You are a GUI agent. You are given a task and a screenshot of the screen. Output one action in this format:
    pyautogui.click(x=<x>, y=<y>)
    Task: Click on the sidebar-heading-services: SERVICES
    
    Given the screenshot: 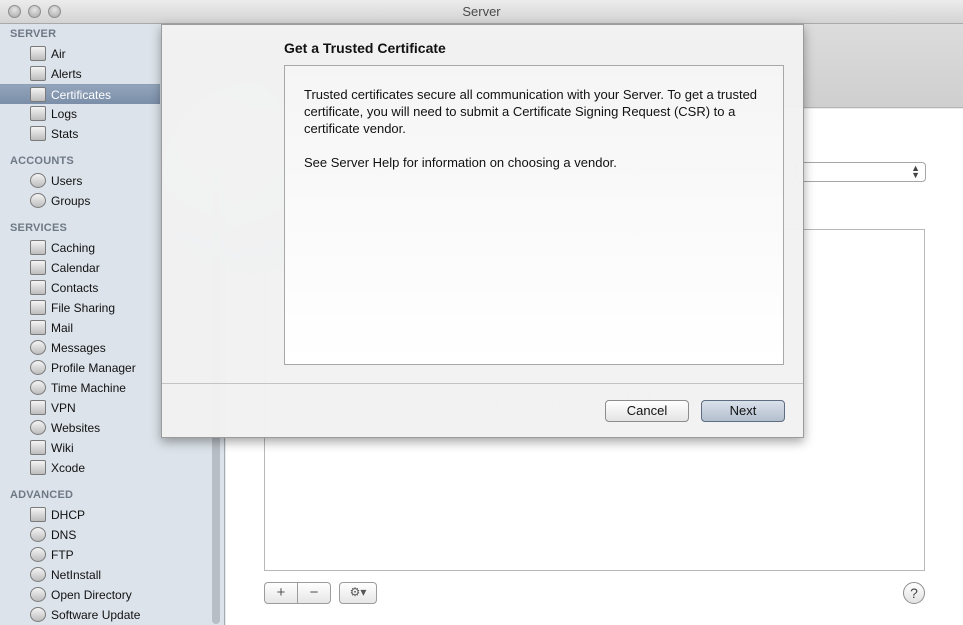 What is the action you would take?
    pyautogui.click(x=39, y=228)
    